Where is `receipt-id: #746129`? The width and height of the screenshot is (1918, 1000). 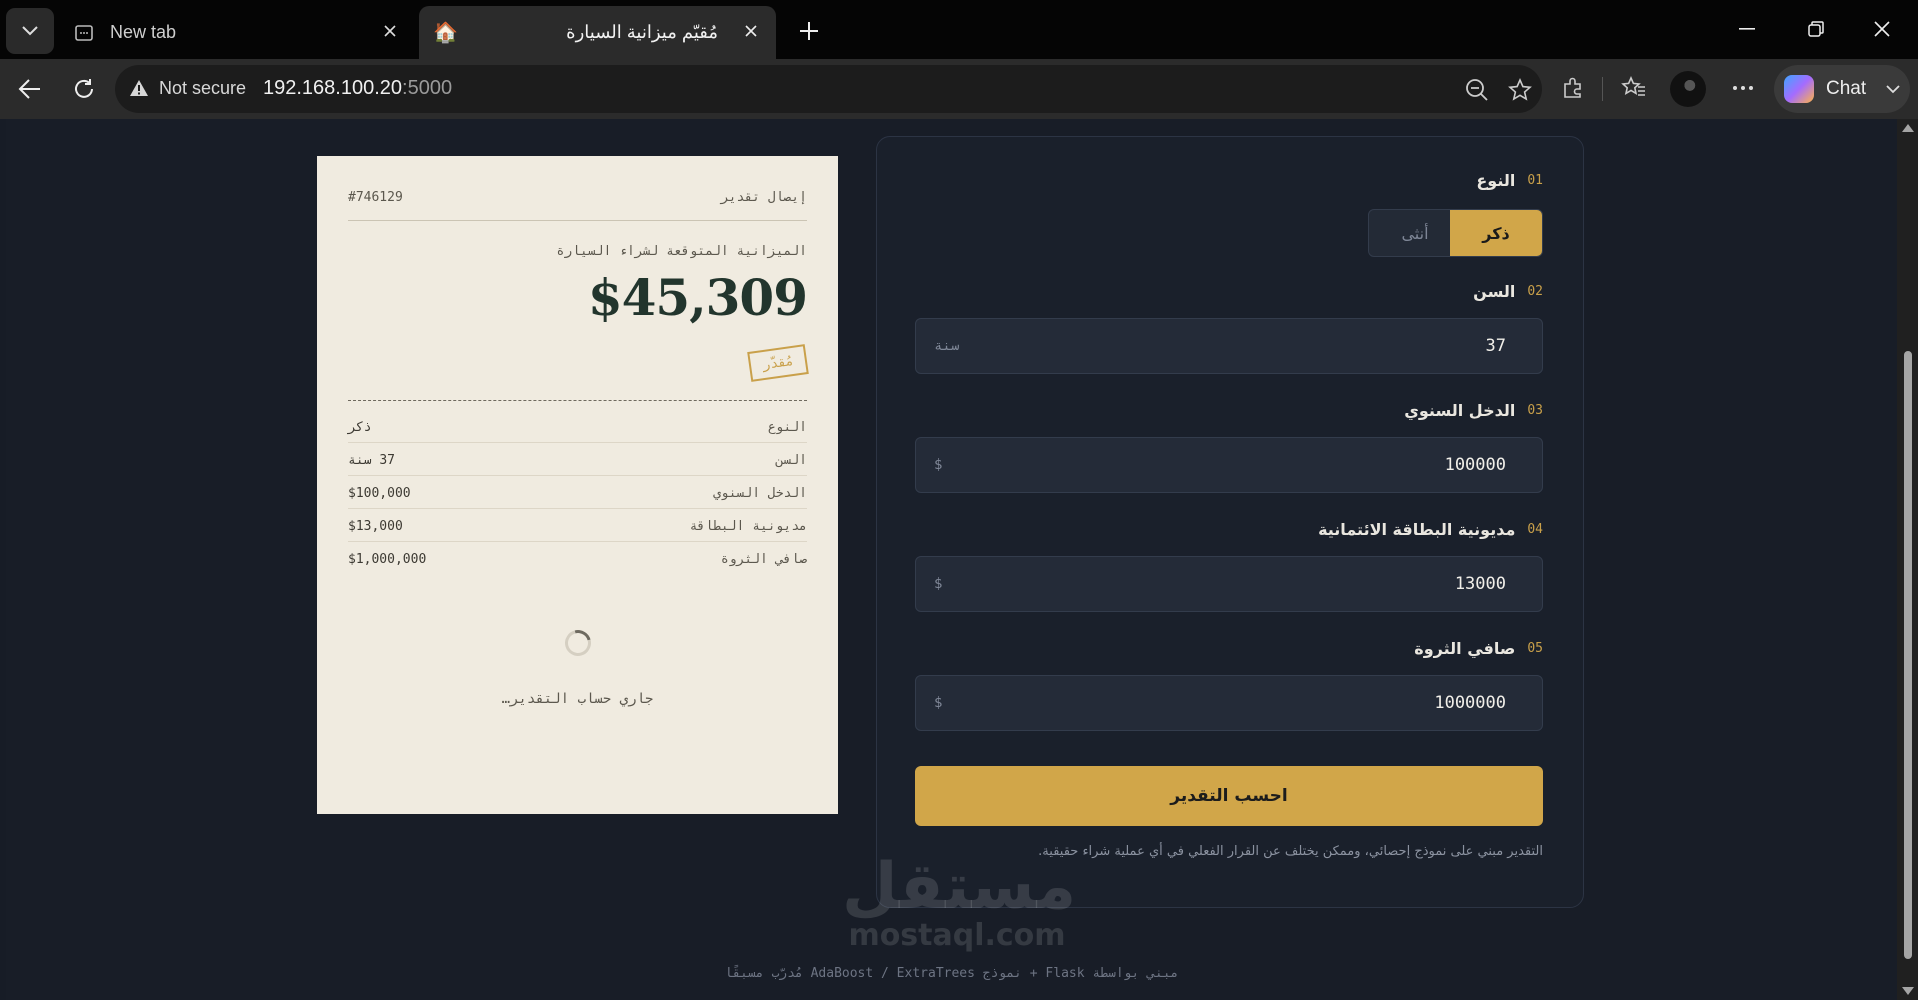
receipt-id: #746129 is located at coordinates (375, 197).